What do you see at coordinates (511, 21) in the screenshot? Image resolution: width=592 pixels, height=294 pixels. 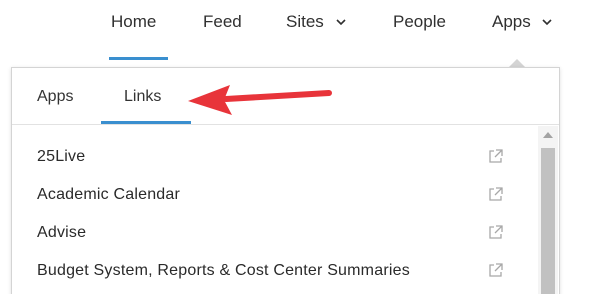 I see `nav-apps-label: Apps` at bounding box center [511, 21].